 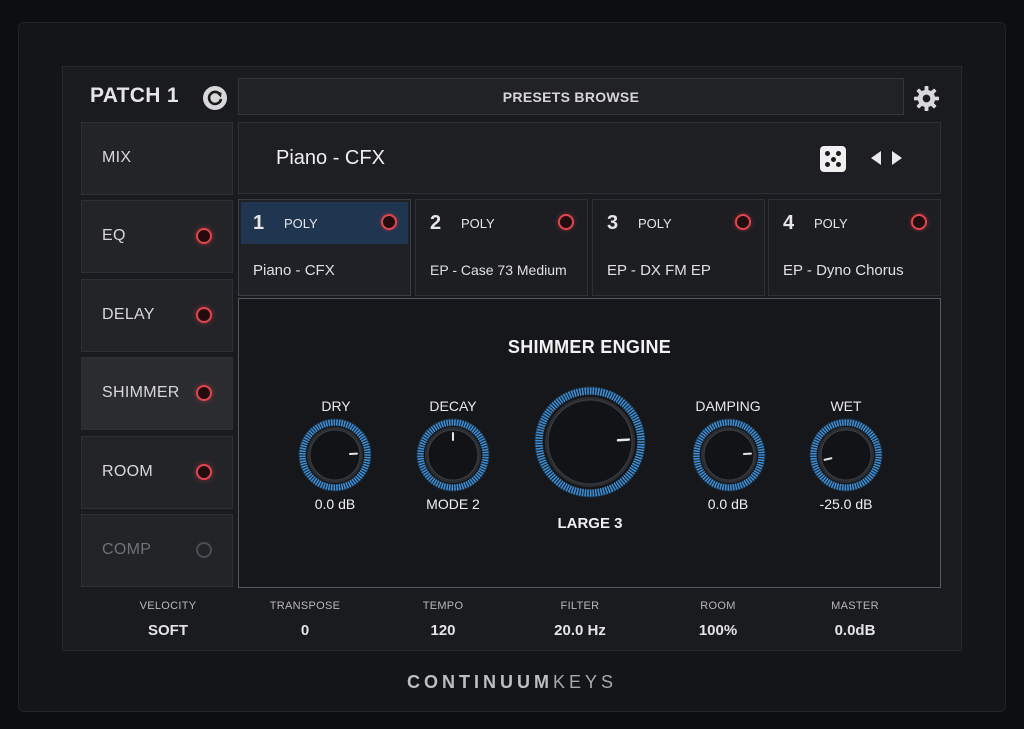 What do you see at coordinates (215, 98) in the screenshot?
I see `refresh-icon` at bounding box center [215, 98].